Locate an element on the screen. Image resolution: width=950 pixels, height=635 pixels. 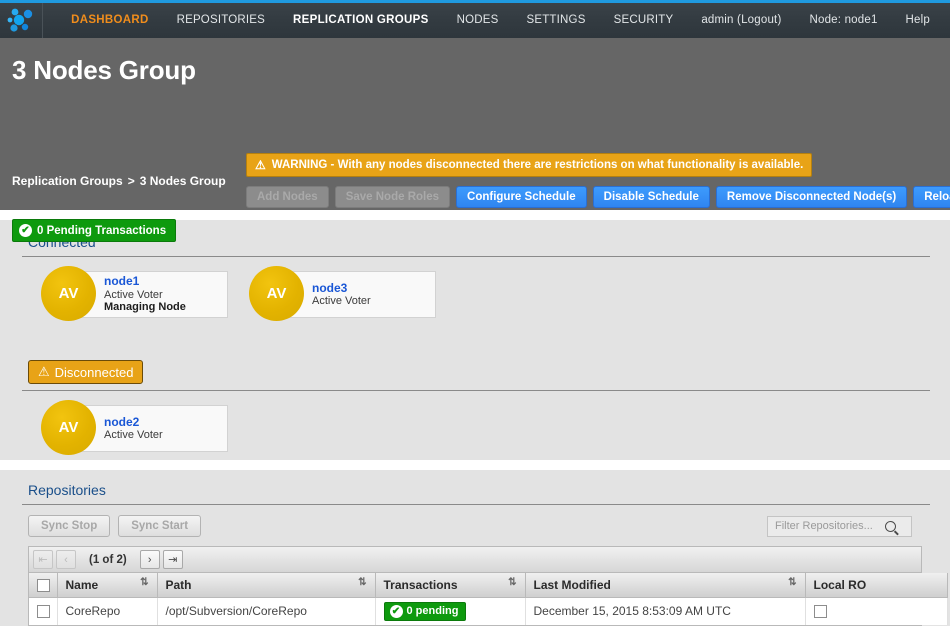
sync-start-button: Sync Start is located at coordinates (160, 526).